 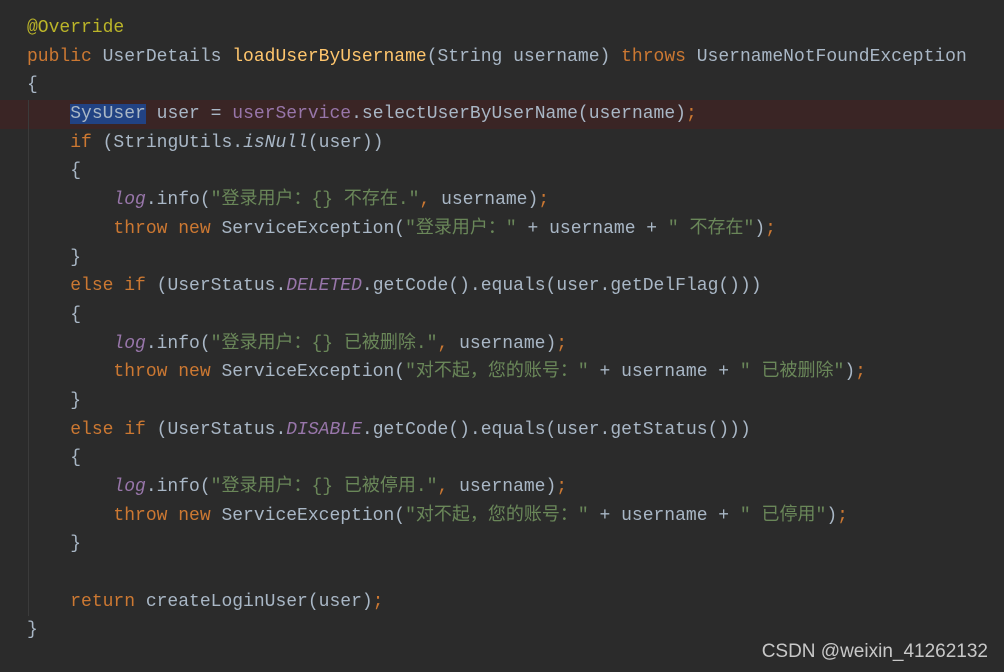 I want to click on code-token: (String username), so click(x=524, y=56).